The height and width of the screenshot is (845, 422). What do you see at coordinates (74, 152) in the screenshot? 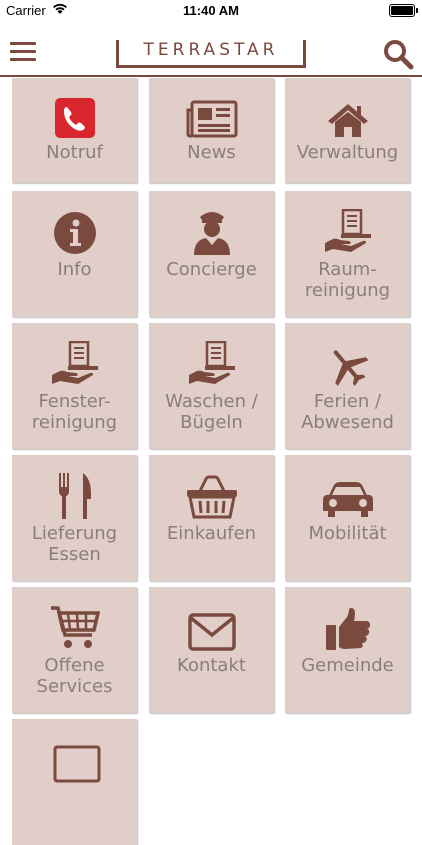
I see `tile-label: Notruf` at bounding box center [74, 152].